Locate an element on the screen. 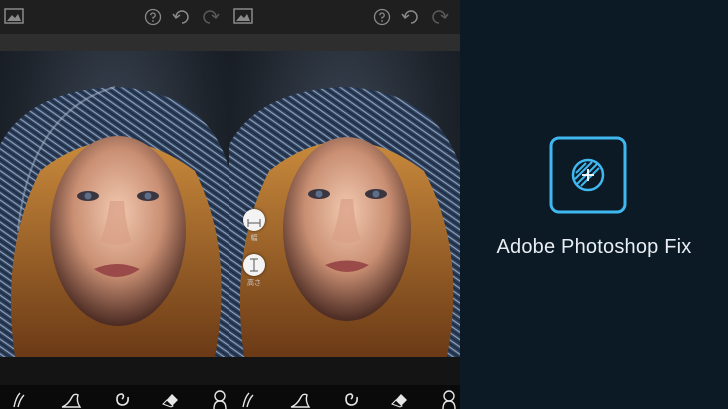 The width and height of the screenshot is (728, 409). app-name: Adobe Photoshop Fix is located at coordinates (594, 247).